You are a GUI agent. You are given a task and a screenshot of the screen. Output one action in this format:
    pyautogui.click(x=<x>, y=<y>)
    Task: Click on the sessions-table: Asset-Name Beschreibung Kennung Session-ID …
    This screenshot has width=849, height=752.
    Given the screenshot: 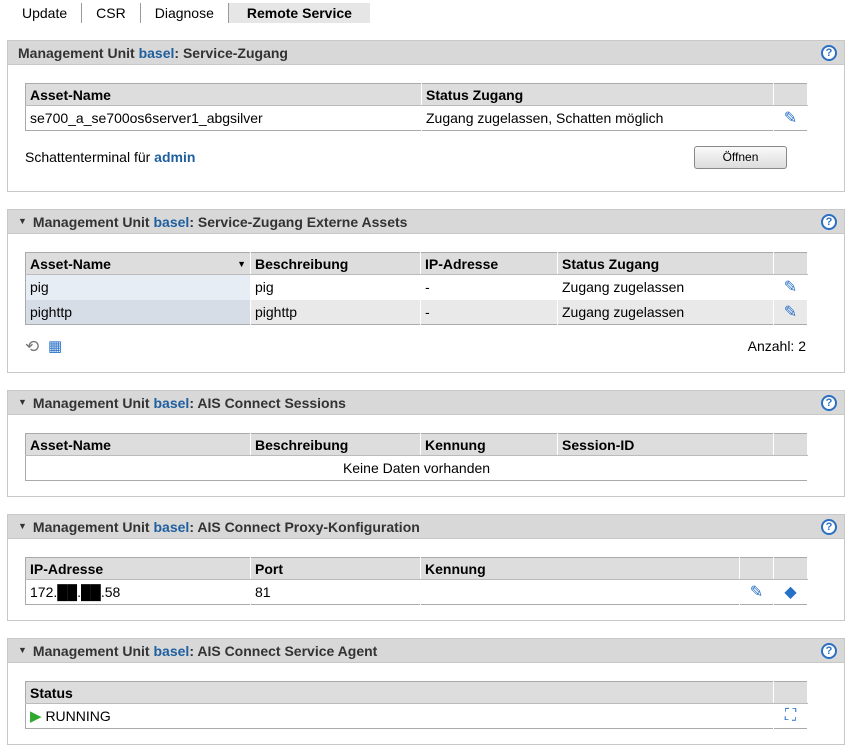 What is the action you would take?
    pyautogui.click(x=416, y=457)
    